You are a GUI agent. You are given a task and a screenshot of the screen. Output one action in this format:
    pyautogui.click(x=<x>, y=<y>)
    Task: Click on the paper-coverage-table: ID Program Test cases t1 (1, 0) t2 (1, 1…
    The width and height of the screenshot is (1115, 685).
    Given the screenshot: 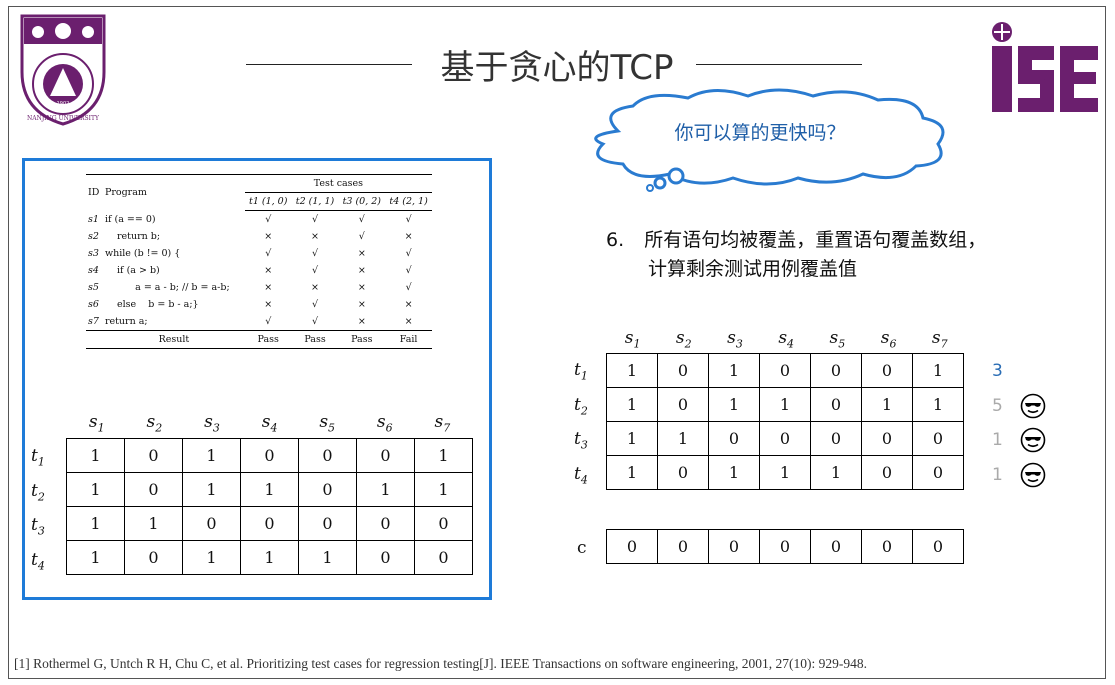 What is the action you would take?
    pyautogui.click(x=259, y=261)
    